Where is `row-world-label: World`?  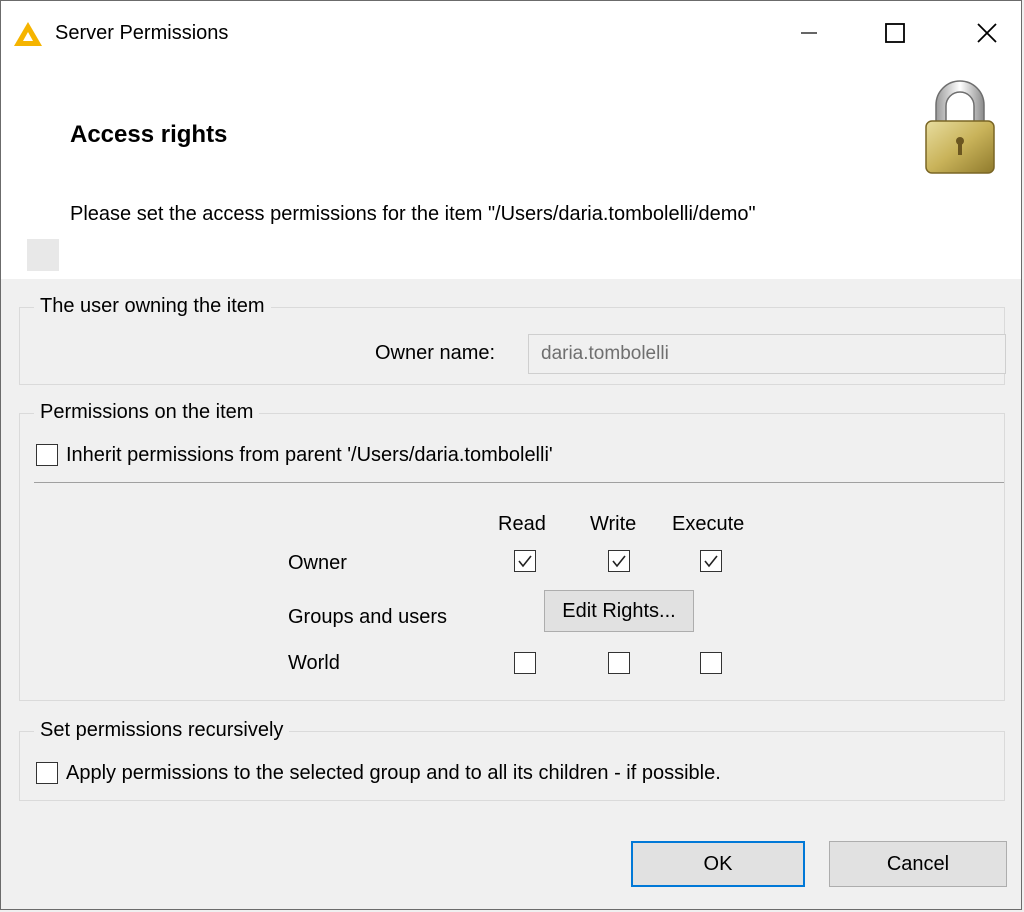
row-world-label: World is located at coordinates (314, 663).